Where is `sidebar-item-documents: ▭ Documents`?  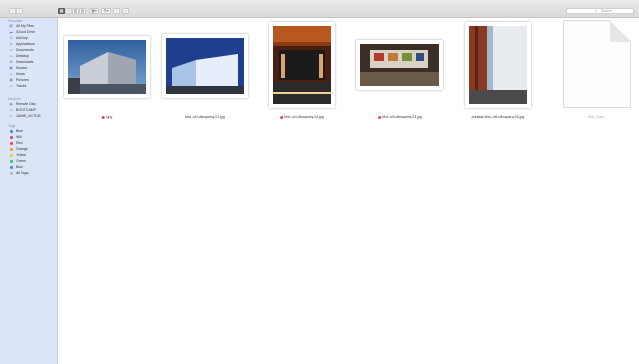
sidebar-item-documents: ▭ Documents is located at coordinates (32, 50).